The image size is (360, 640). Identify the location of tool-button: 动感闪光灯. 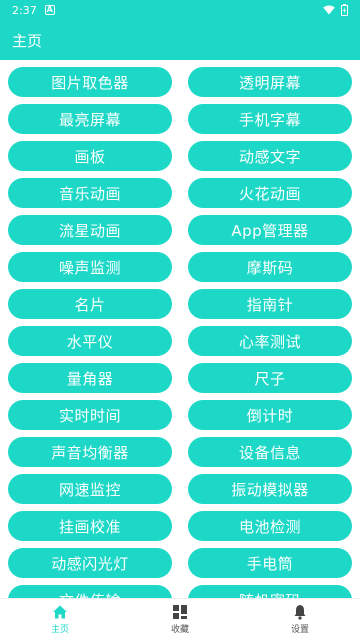
(90, 563).